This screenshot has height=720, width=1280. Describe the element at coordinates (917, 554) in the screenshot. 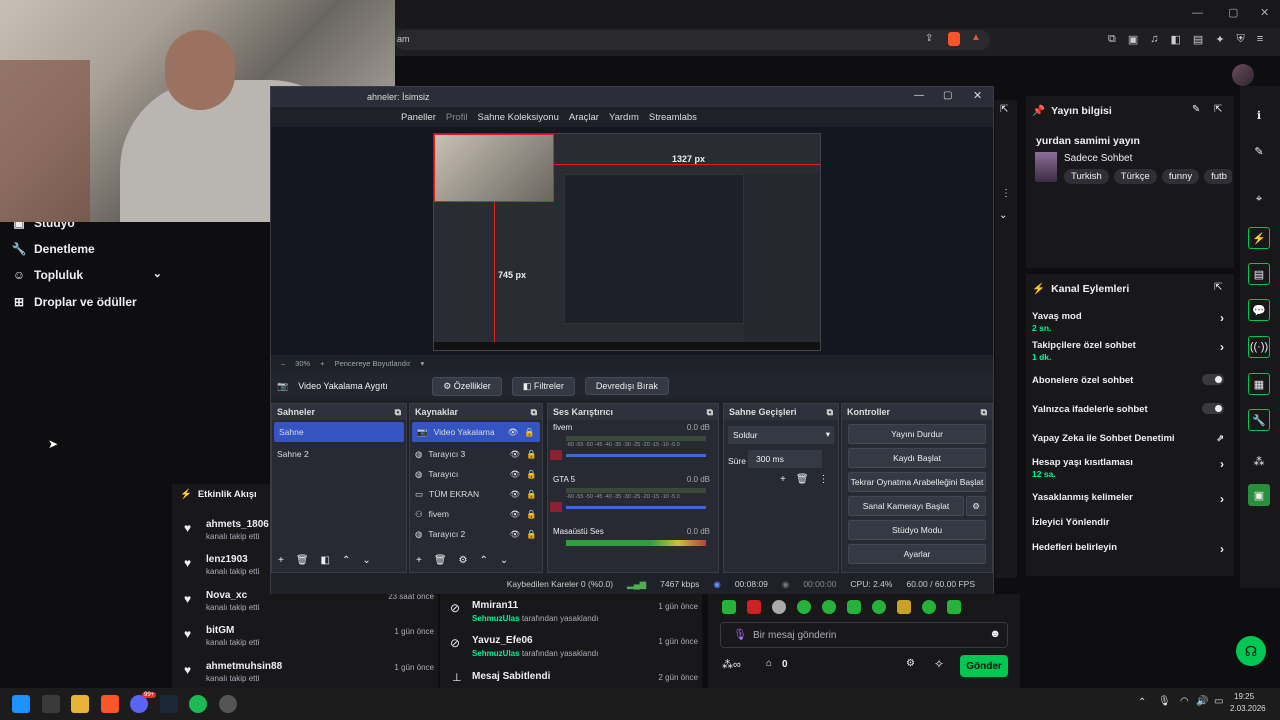

I see `settings-button: Ayarlar` at that location.